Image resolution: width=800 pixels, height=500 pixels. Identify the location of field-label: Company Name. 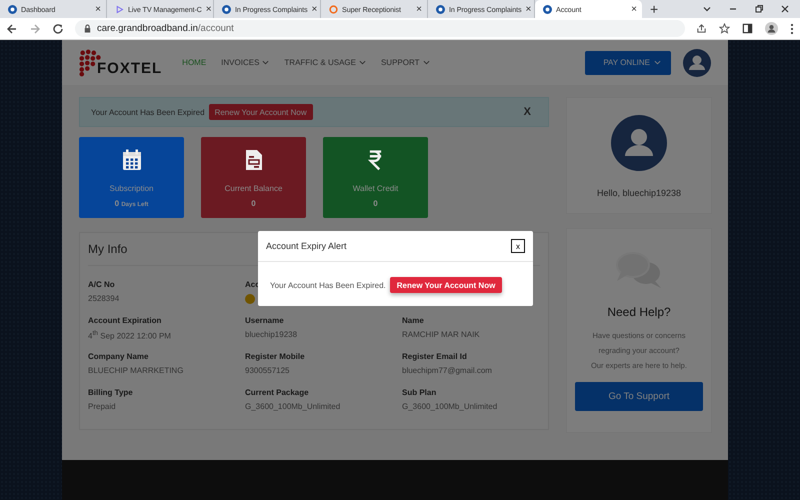
(118, 356).